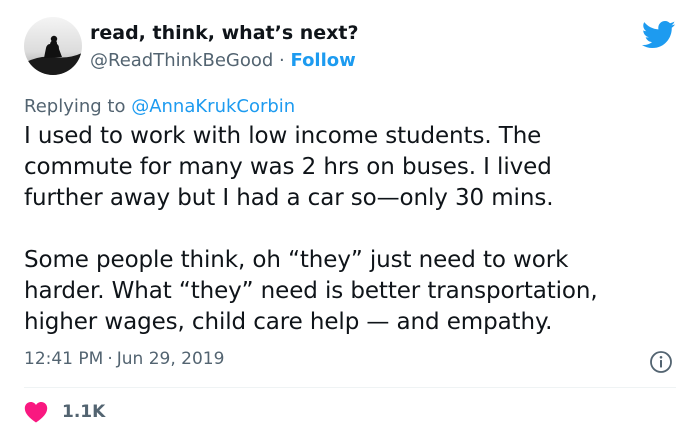 The height and width of the screenshot is (441, 700). I want to click on avatar-image, so click(53, 46).